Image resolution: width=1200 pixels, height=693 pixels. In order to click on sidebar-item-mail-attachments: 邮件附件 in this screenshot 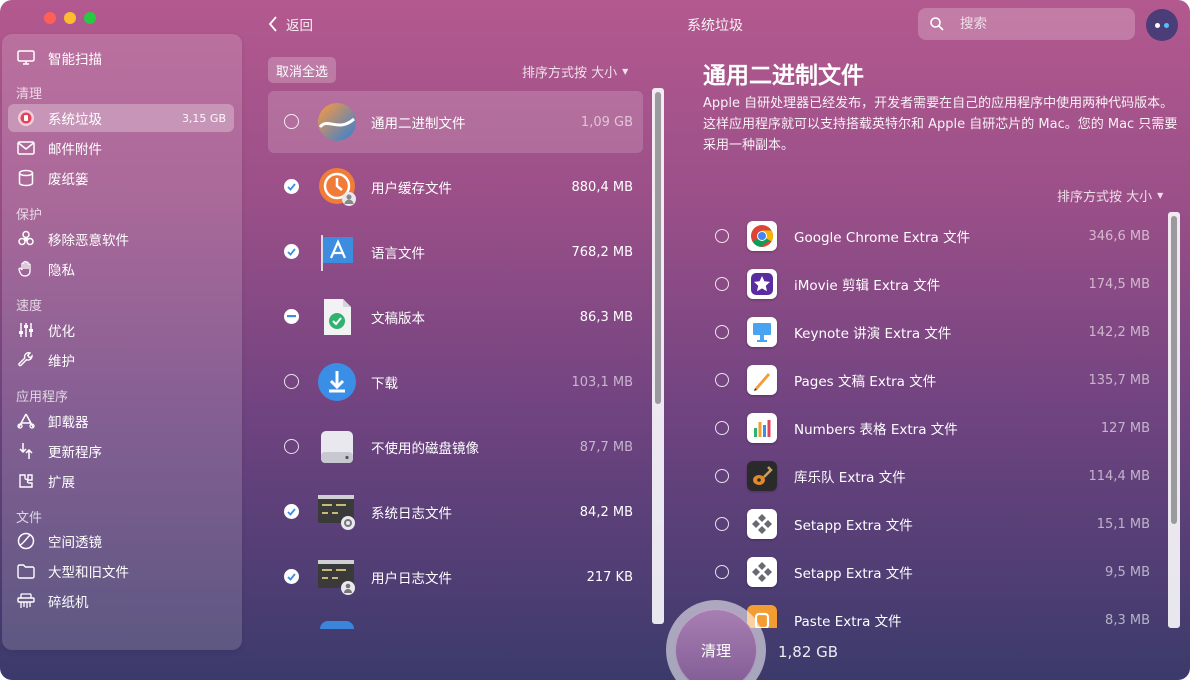, I will do `click(121, 148)`.